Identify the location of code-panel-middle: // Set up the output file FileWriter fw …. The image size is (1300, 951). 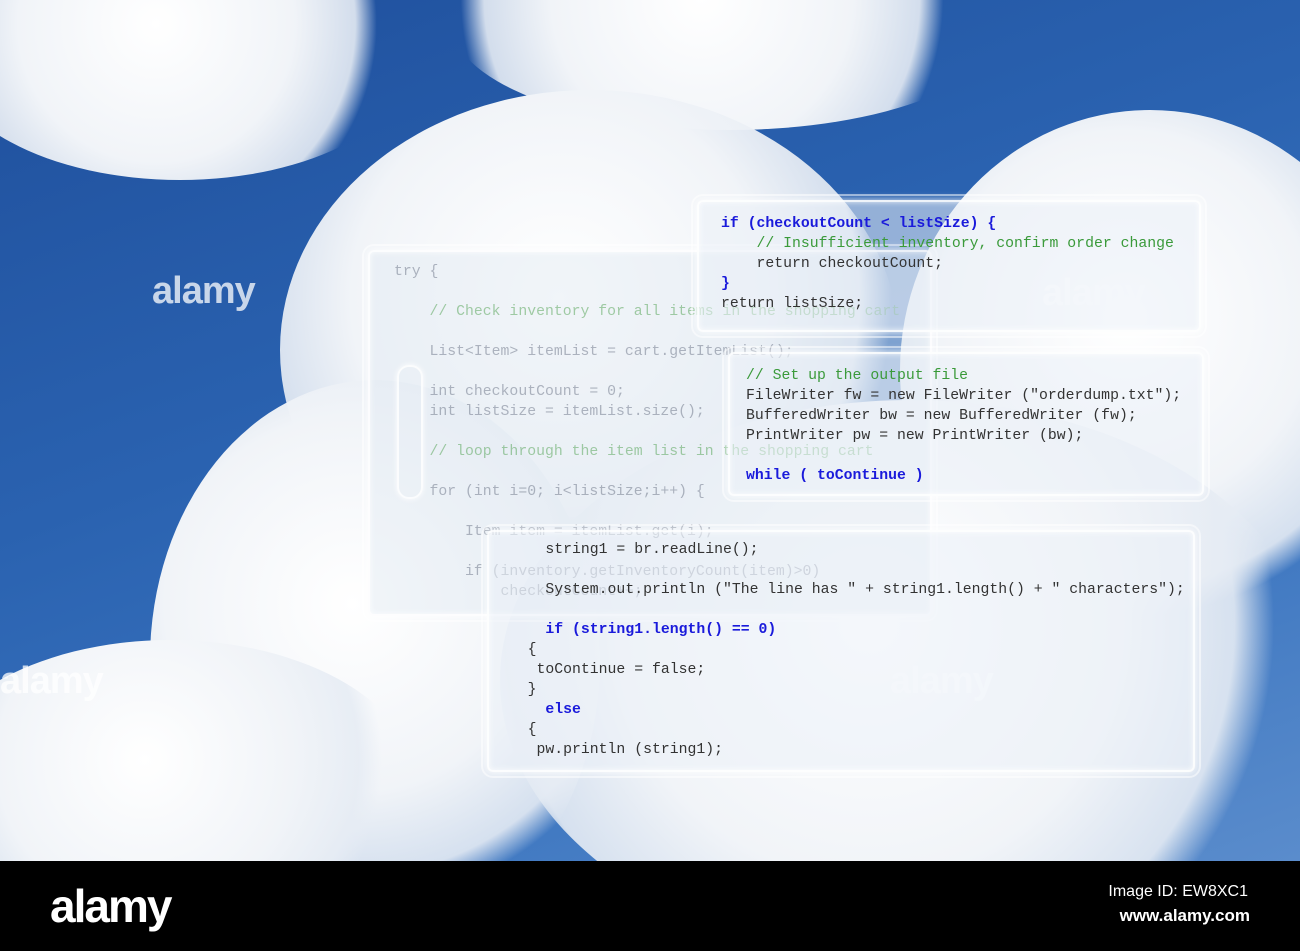
(966, 424).